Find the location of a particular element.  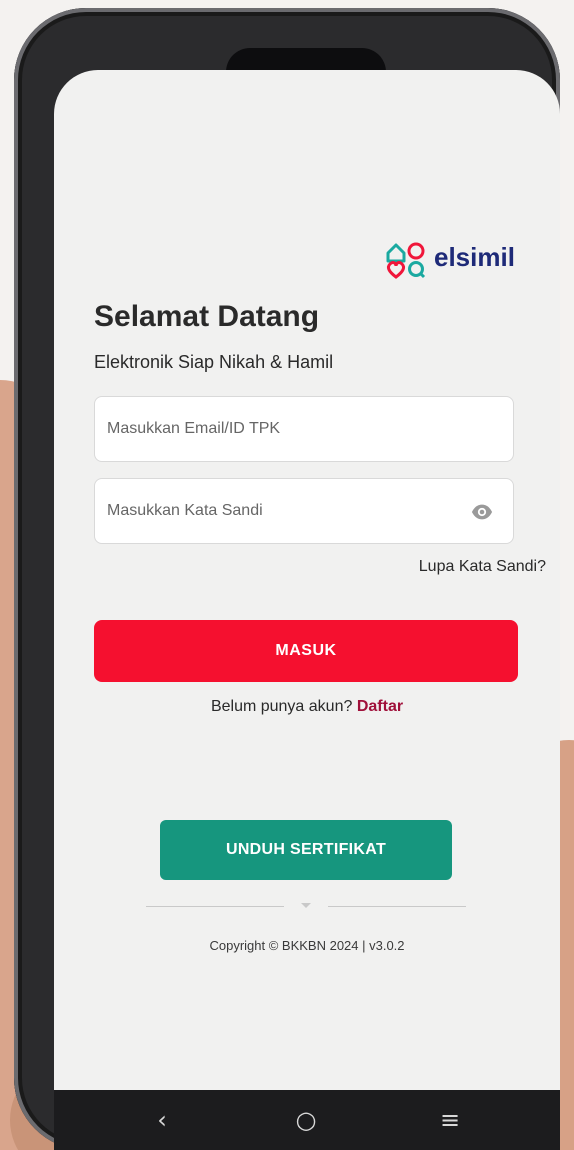

home-icon: ○ is located at coordinates (306, 1120).